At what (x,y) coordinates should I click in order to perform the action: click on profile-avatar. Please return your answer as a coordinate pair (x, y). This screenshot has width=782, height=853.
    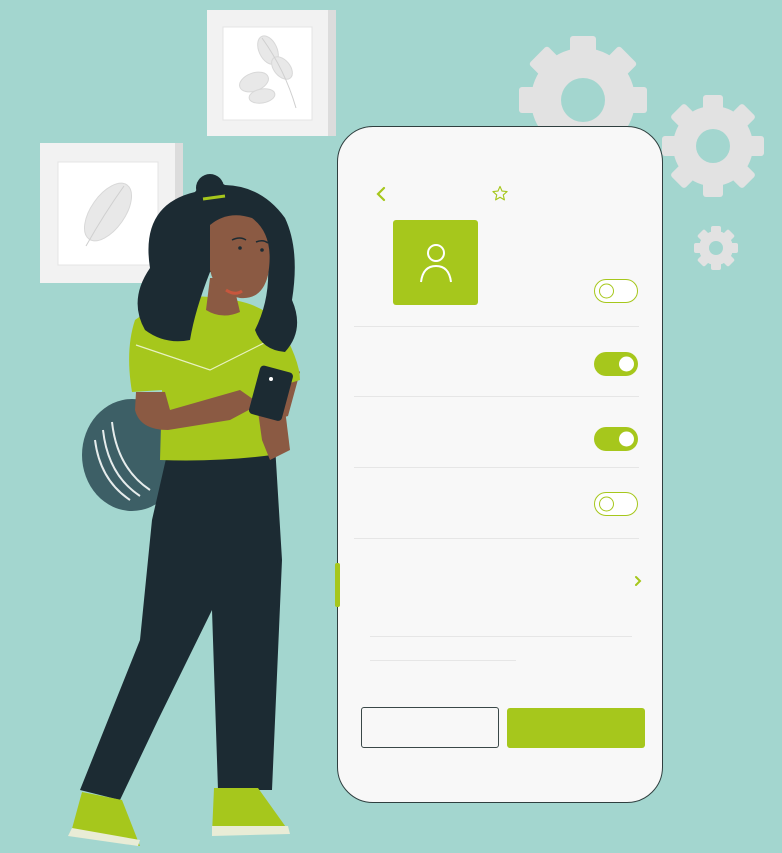
    Looking at the image, I should click on (435, 262).